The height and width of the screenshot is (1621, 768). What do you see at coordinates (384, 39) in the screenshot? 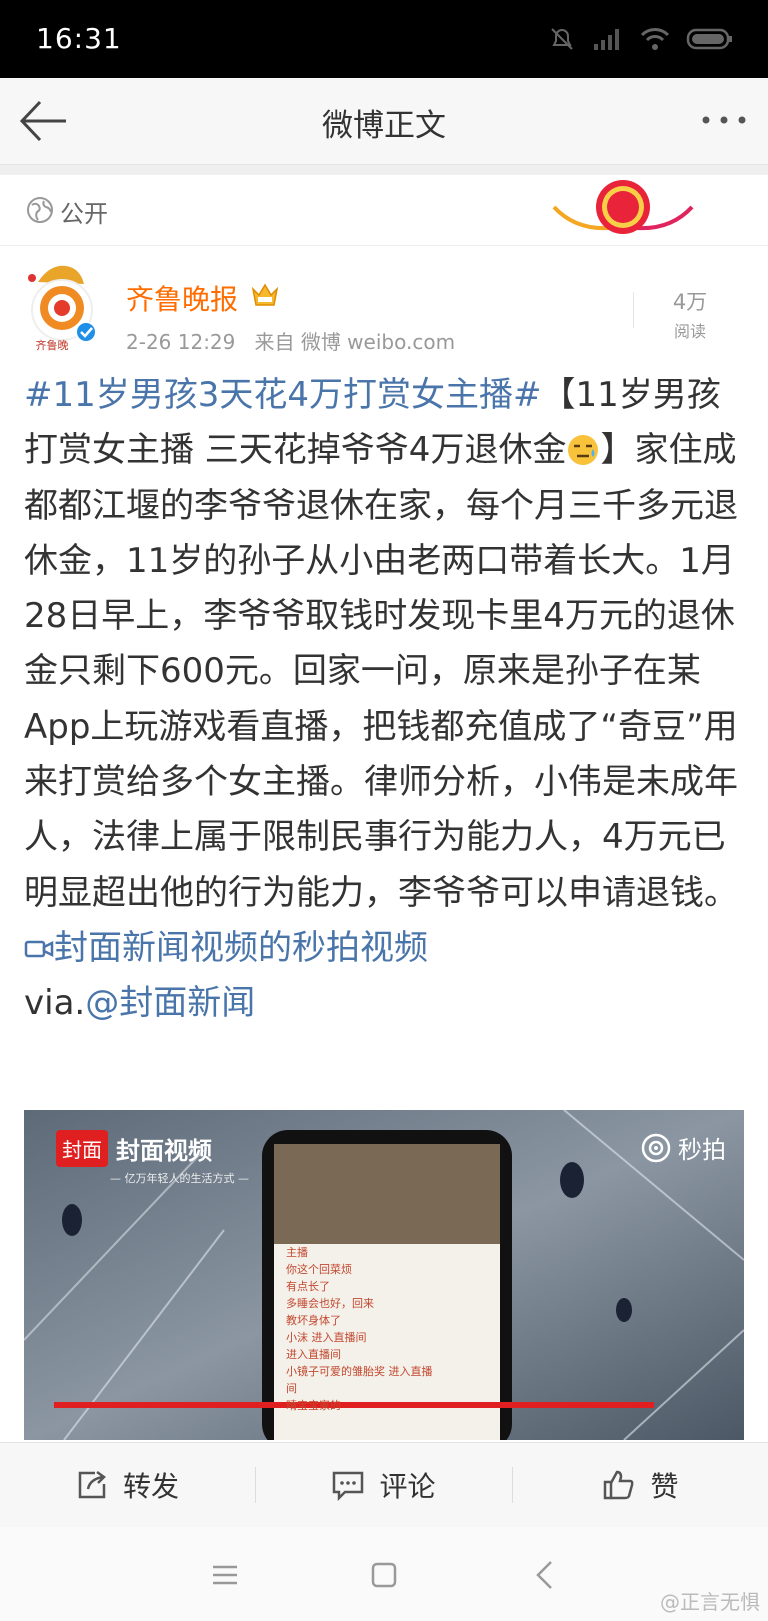
I see `status-bar: 16:31` at bounding box center [384, 39].